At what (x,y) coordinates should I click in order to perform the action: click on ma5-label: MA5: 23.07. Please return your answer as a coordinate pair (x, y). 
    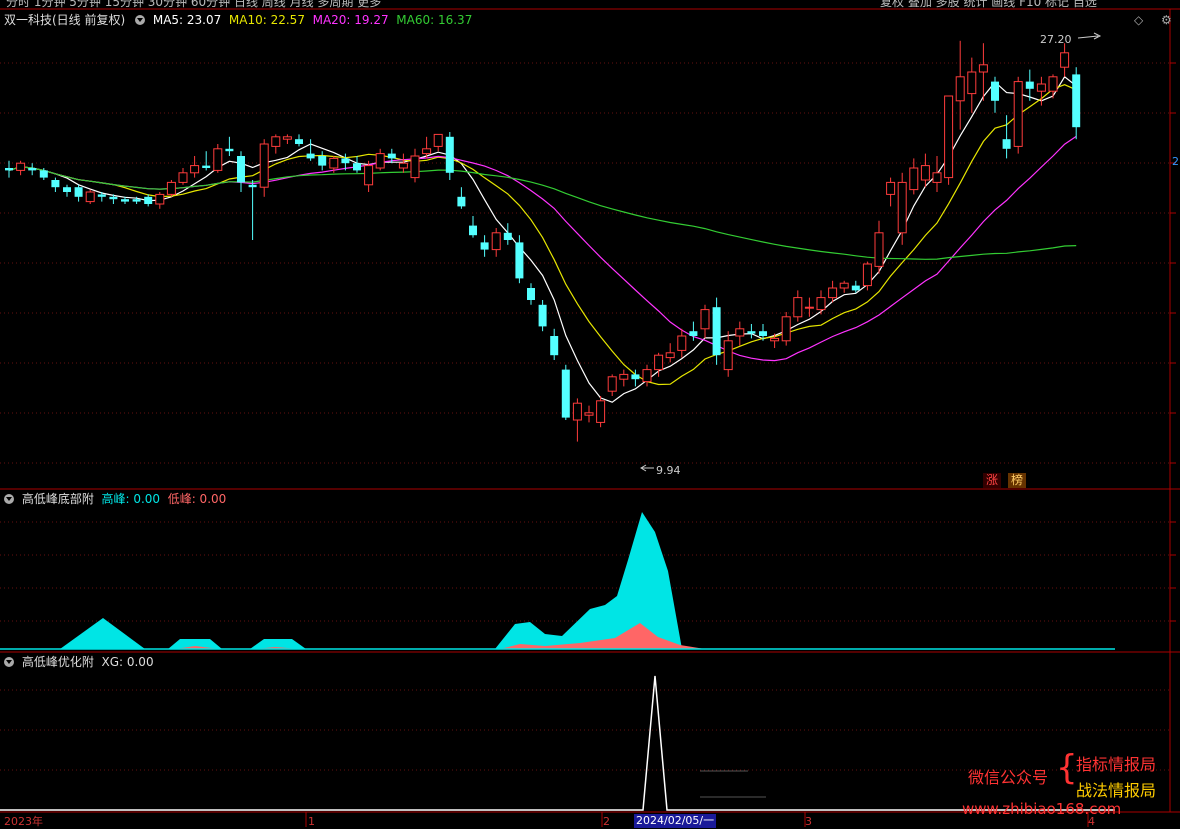
    Looking at the image, I should click on (187, 20).